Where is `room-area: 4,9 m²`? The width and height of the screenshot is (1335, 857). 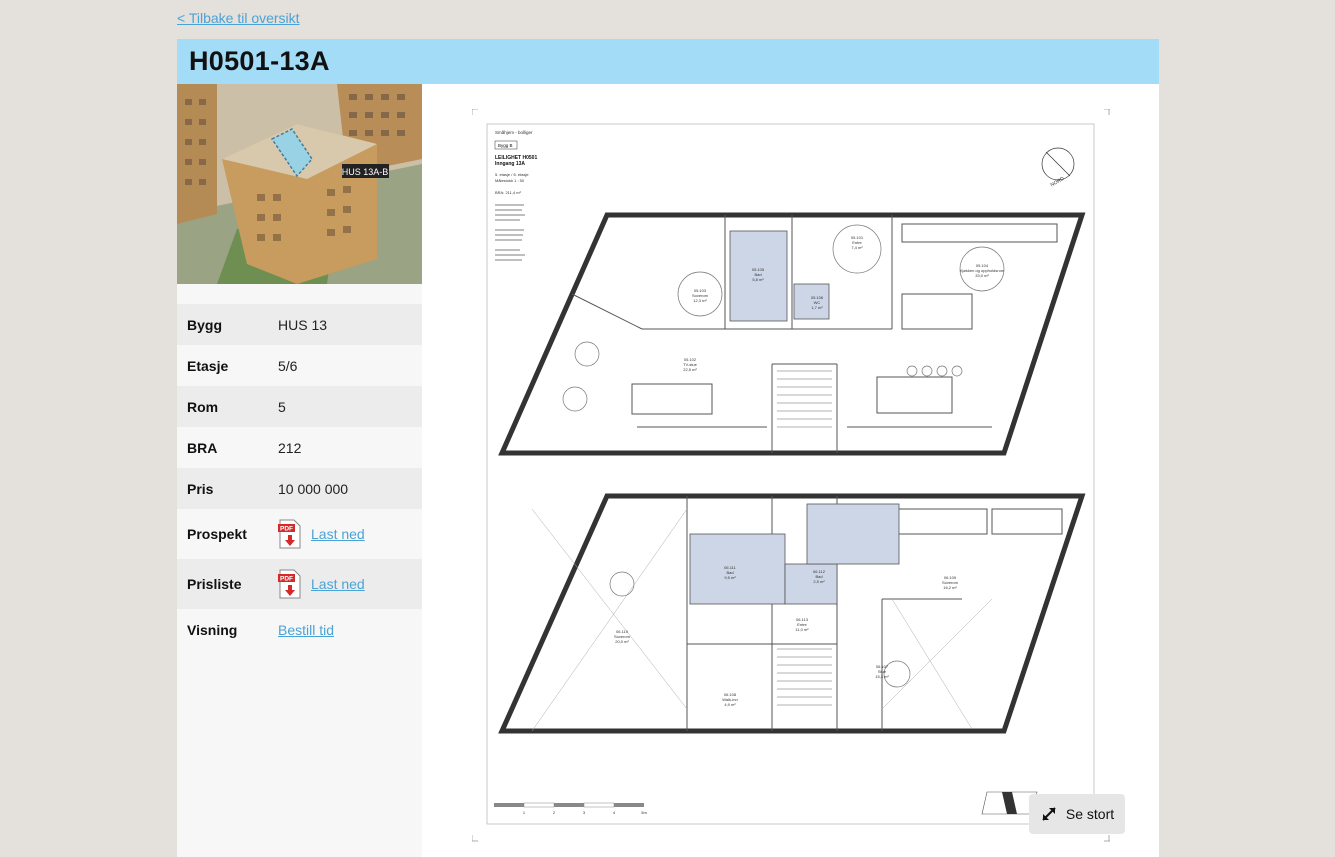 room-area: 4,9 m² is located at coordinates (730, 704).